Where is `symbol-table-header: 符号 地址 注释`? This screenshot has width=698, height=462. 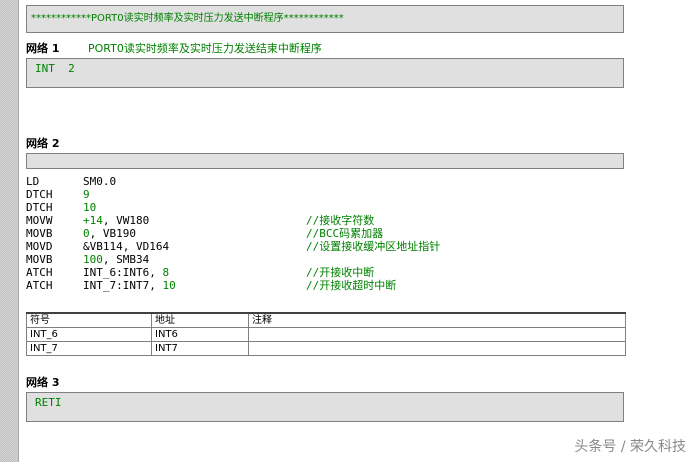
symbol-table-header: 符号 地址 注释 is located at coordinates (326, 320).